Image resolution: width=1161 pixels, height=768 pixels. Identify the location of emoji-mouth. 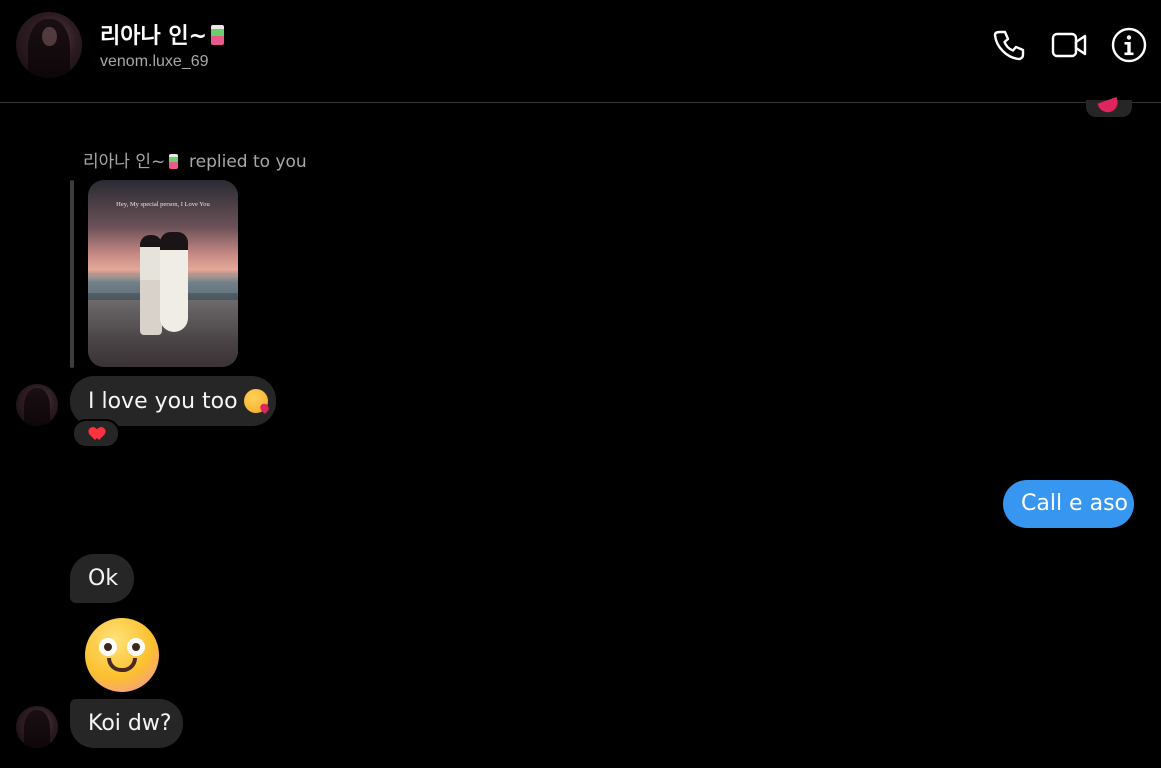
(122, 665).